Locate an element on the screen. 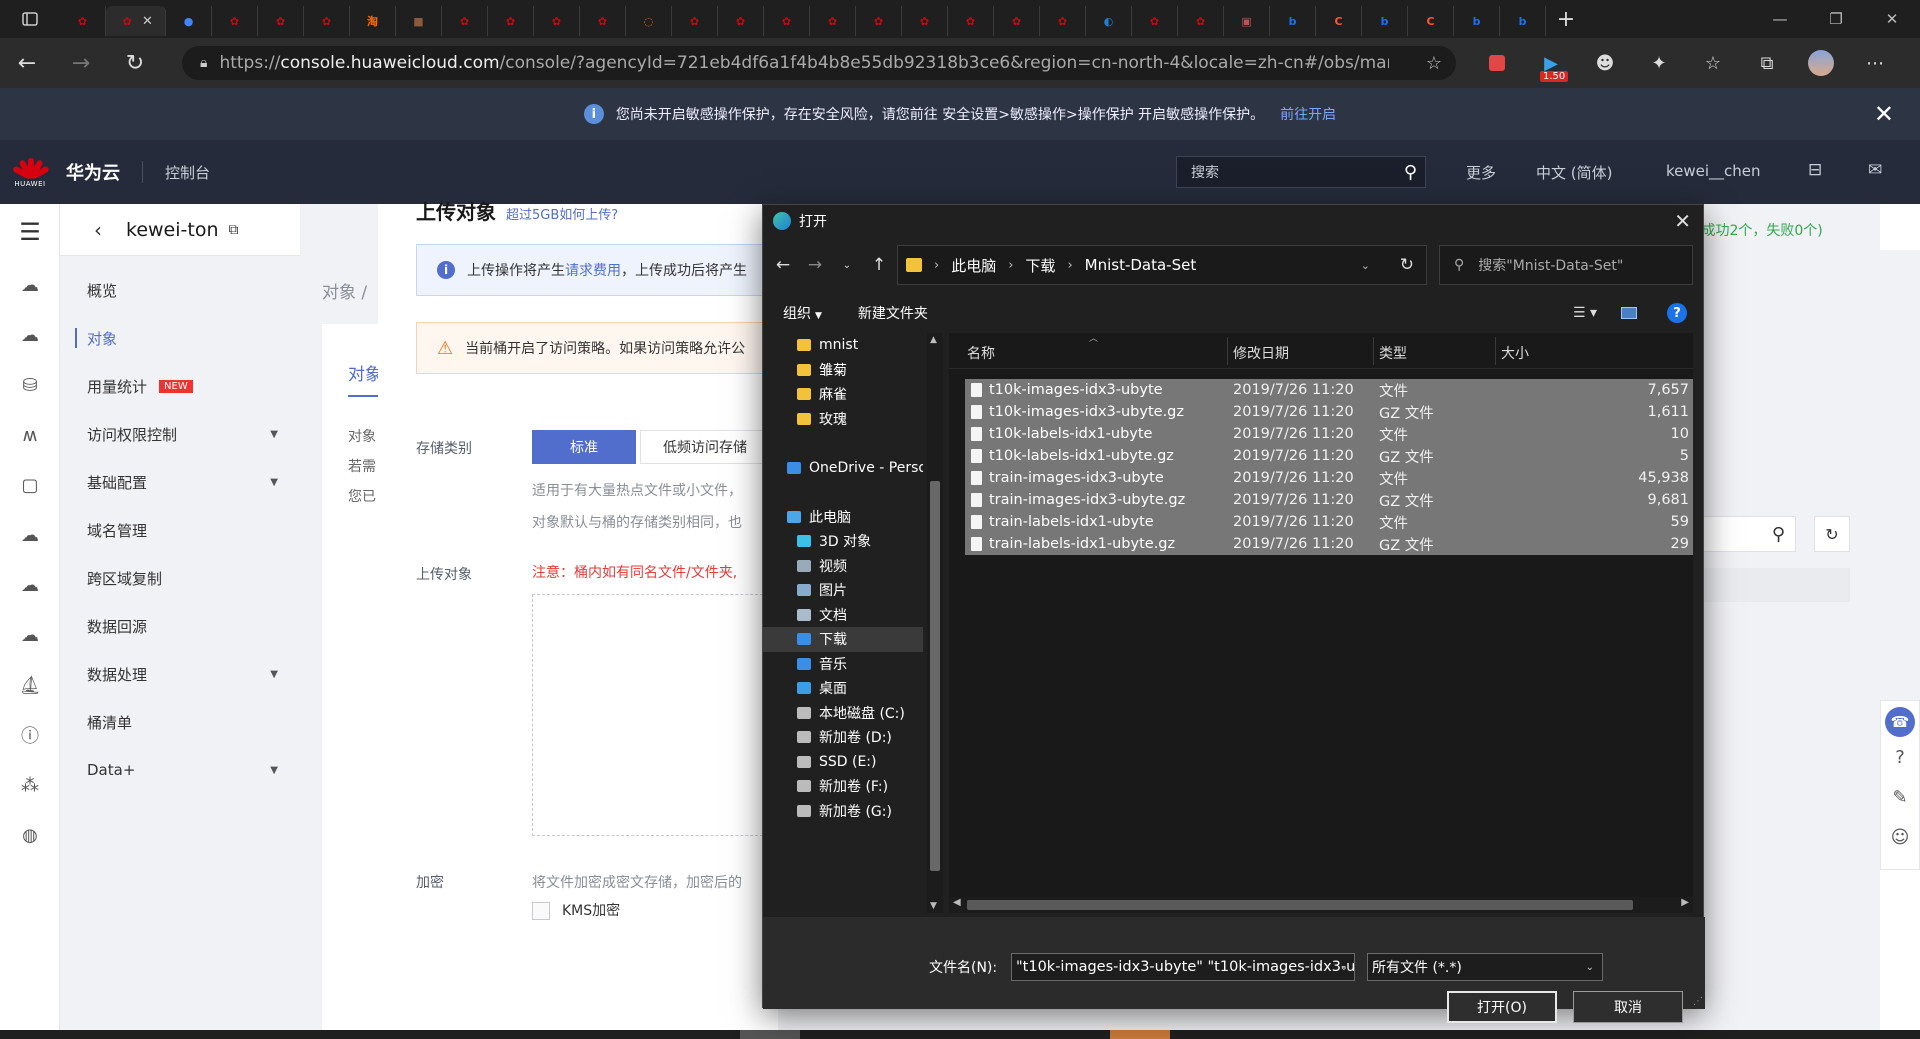  sidebar-item-5: 域名管理 is located at coordinates (180, 530).